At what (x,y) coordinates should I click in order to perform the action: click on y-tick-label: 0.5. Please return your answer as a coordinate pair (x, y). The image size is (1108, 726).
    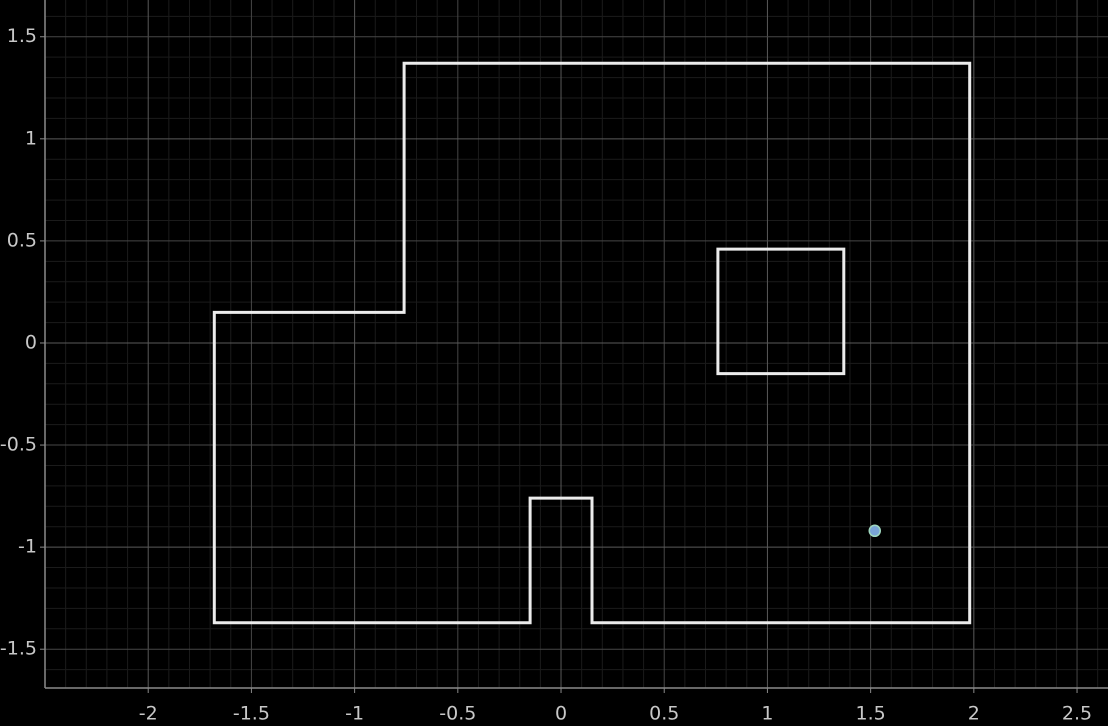
    Looking at the image, I should click on (22, 240).